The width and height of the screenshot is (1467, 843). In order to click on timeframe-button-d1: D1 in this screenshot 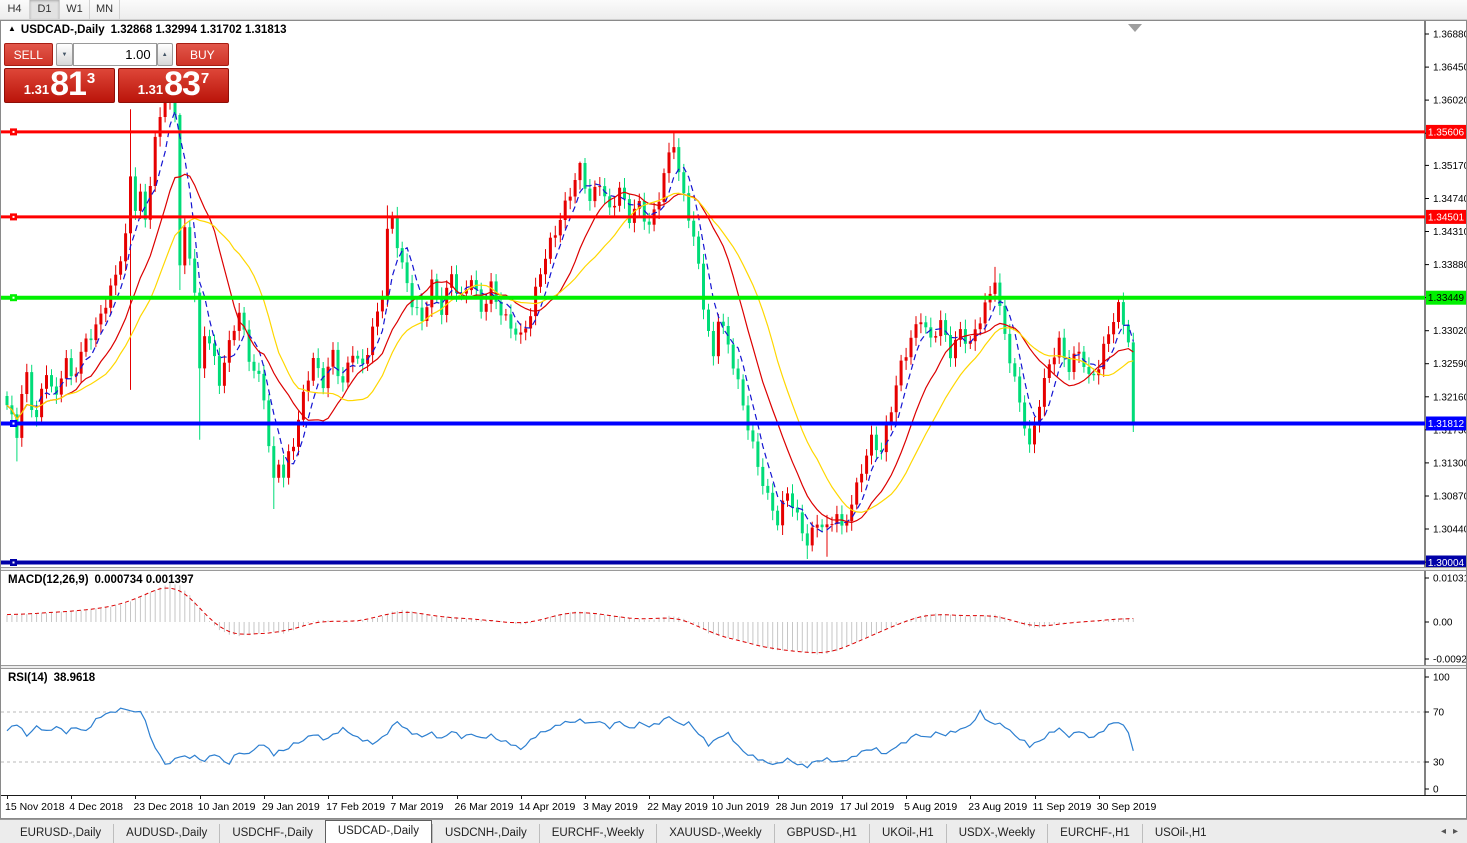, I will do `click(45, 9)`.